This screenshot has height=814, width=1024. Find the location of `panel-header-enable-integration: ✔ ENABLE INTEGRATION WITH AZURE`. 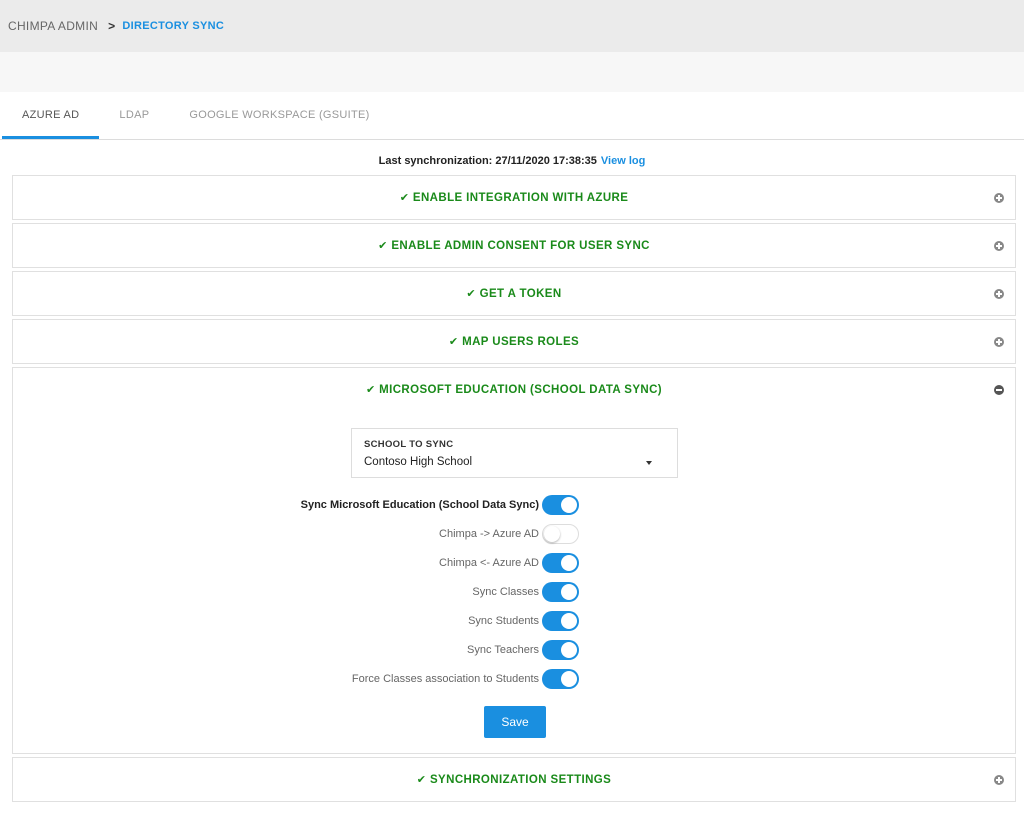

panel-header-enable-integration: ✔ ENABLE INTEGRATION WITH AZURE is located at coordinates (514, 197).